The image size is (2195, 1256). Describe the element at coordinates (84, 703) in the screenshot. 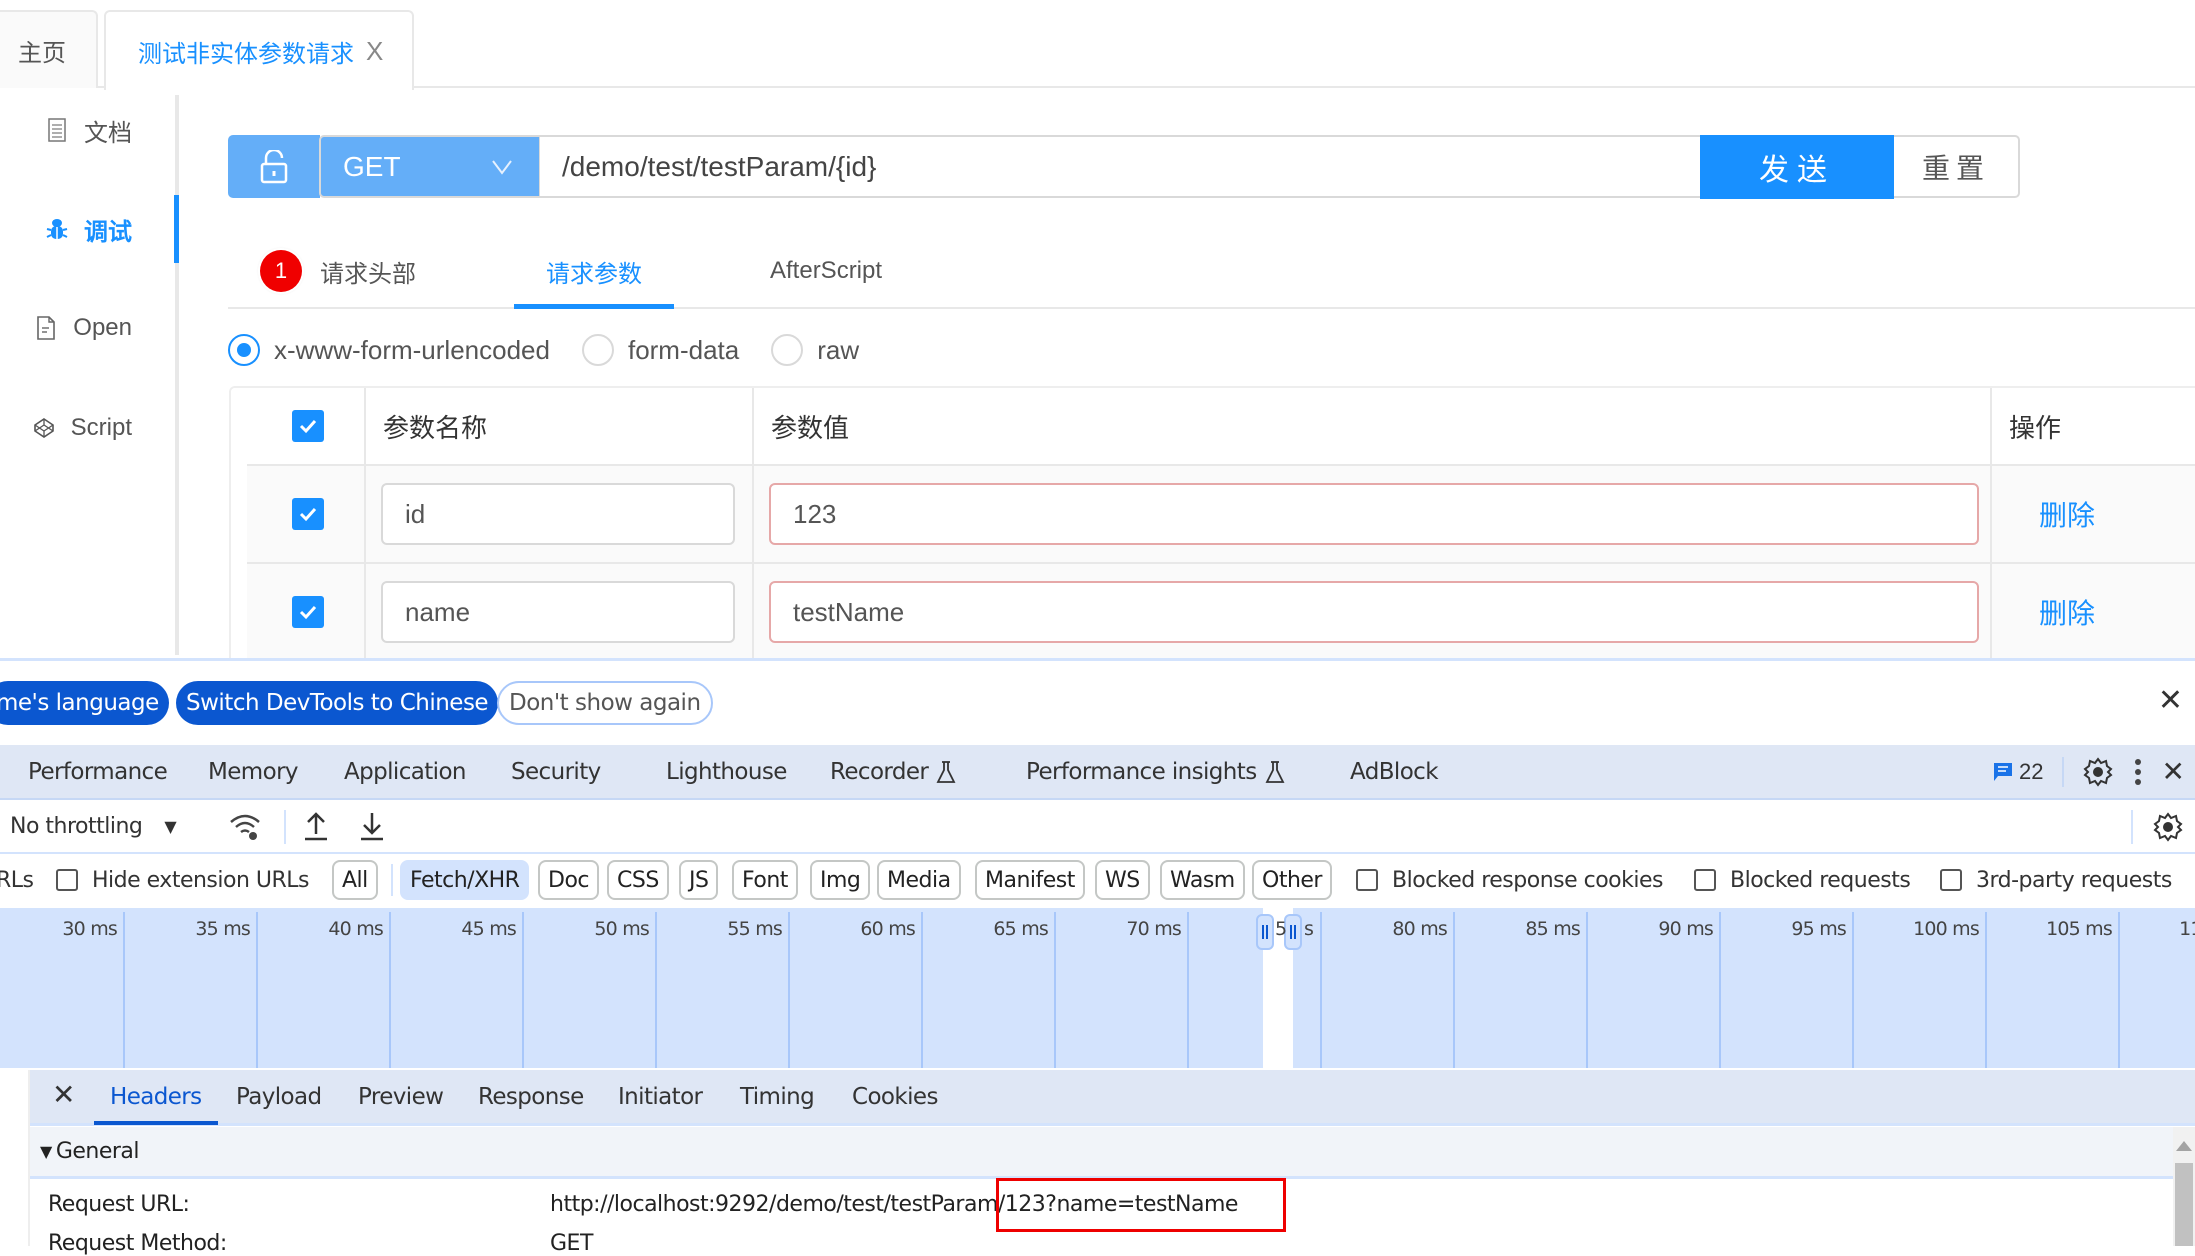

I see `match-language-button: me's language` at that location.